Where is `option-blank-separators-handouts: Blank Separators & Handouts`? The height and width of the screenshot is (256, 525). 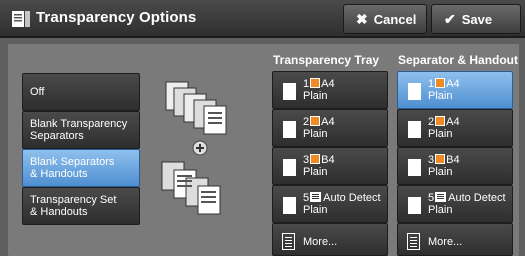 option-blank-separators-handouts: Blank Separators & Handouts is located at coordinates (81, 168).